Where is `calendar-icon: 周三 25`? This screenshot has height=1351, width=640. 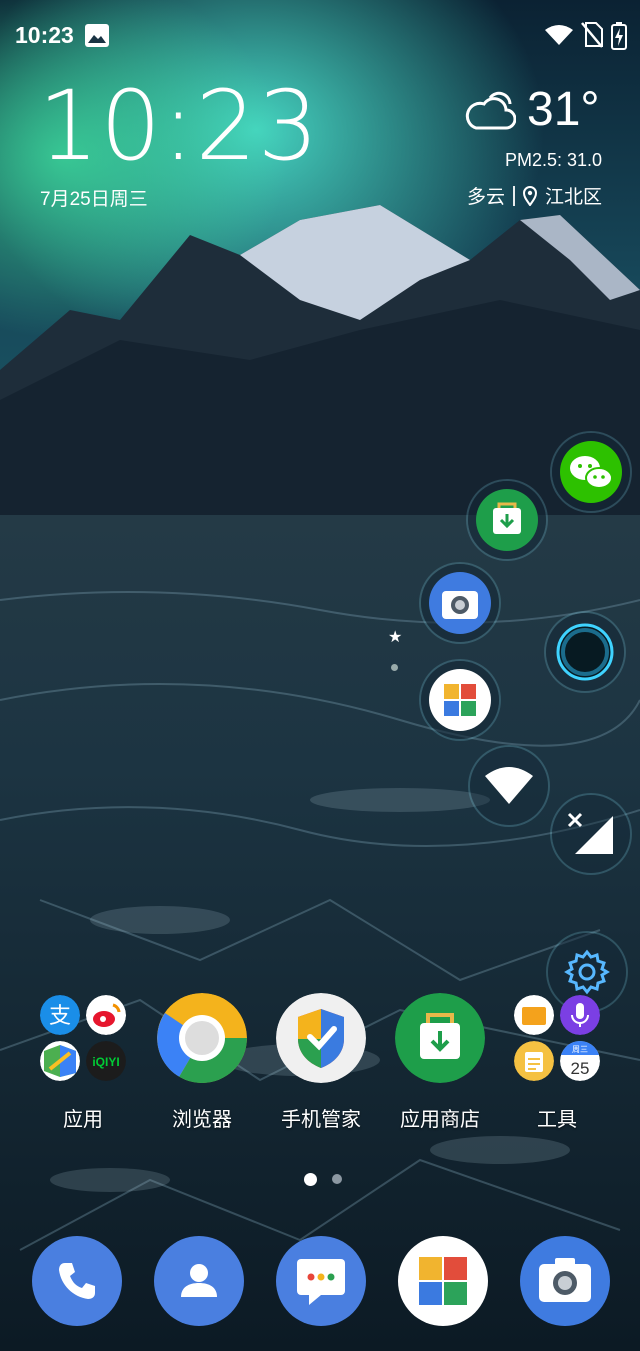
calendar-icon: 周三 25 is located at coordinates (580, 1061).